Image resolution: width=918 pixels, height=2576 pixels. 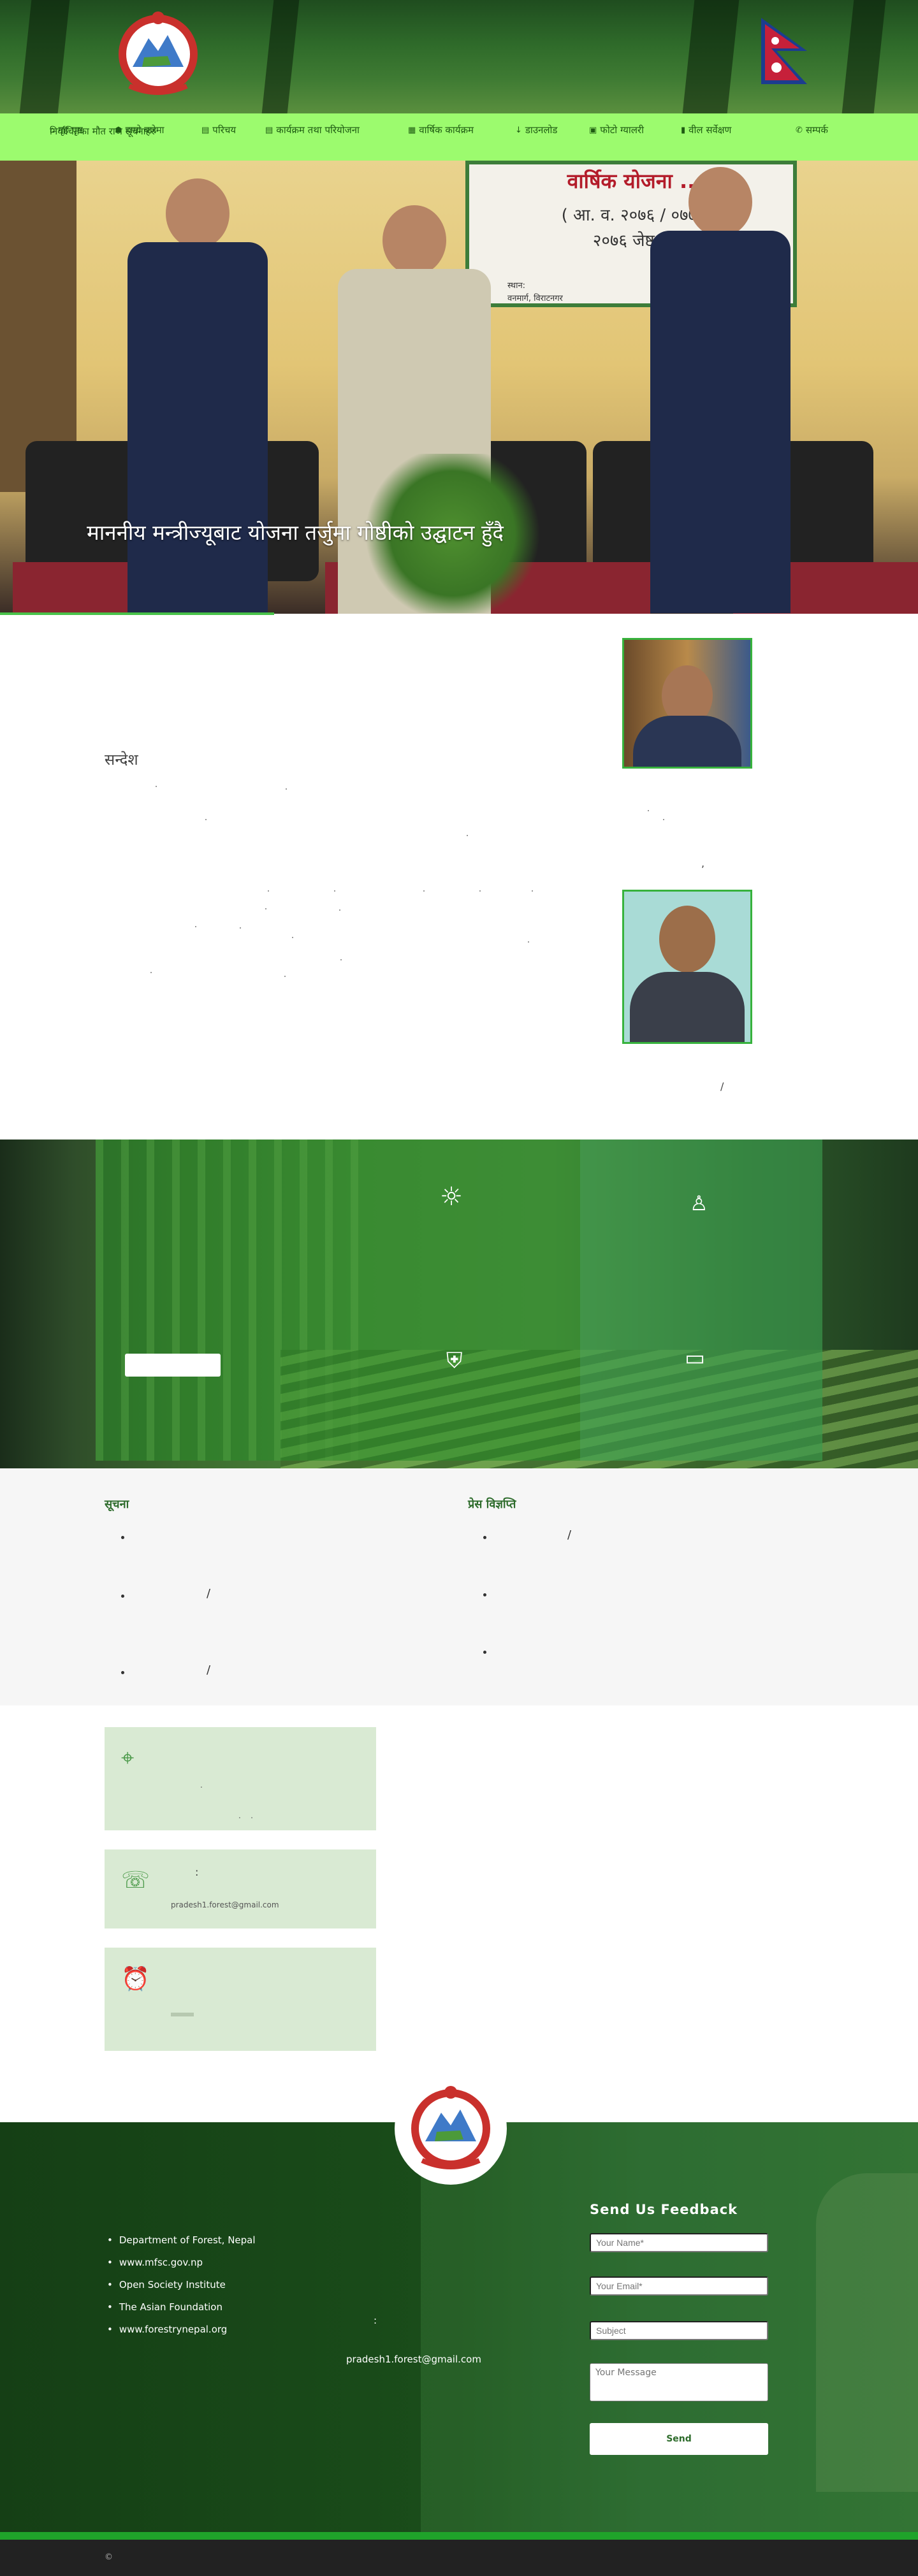 What do you see at coordinates (703, 863) in the screenshot?
I see `comma-mark: ,` at bounding box center [703, 863].